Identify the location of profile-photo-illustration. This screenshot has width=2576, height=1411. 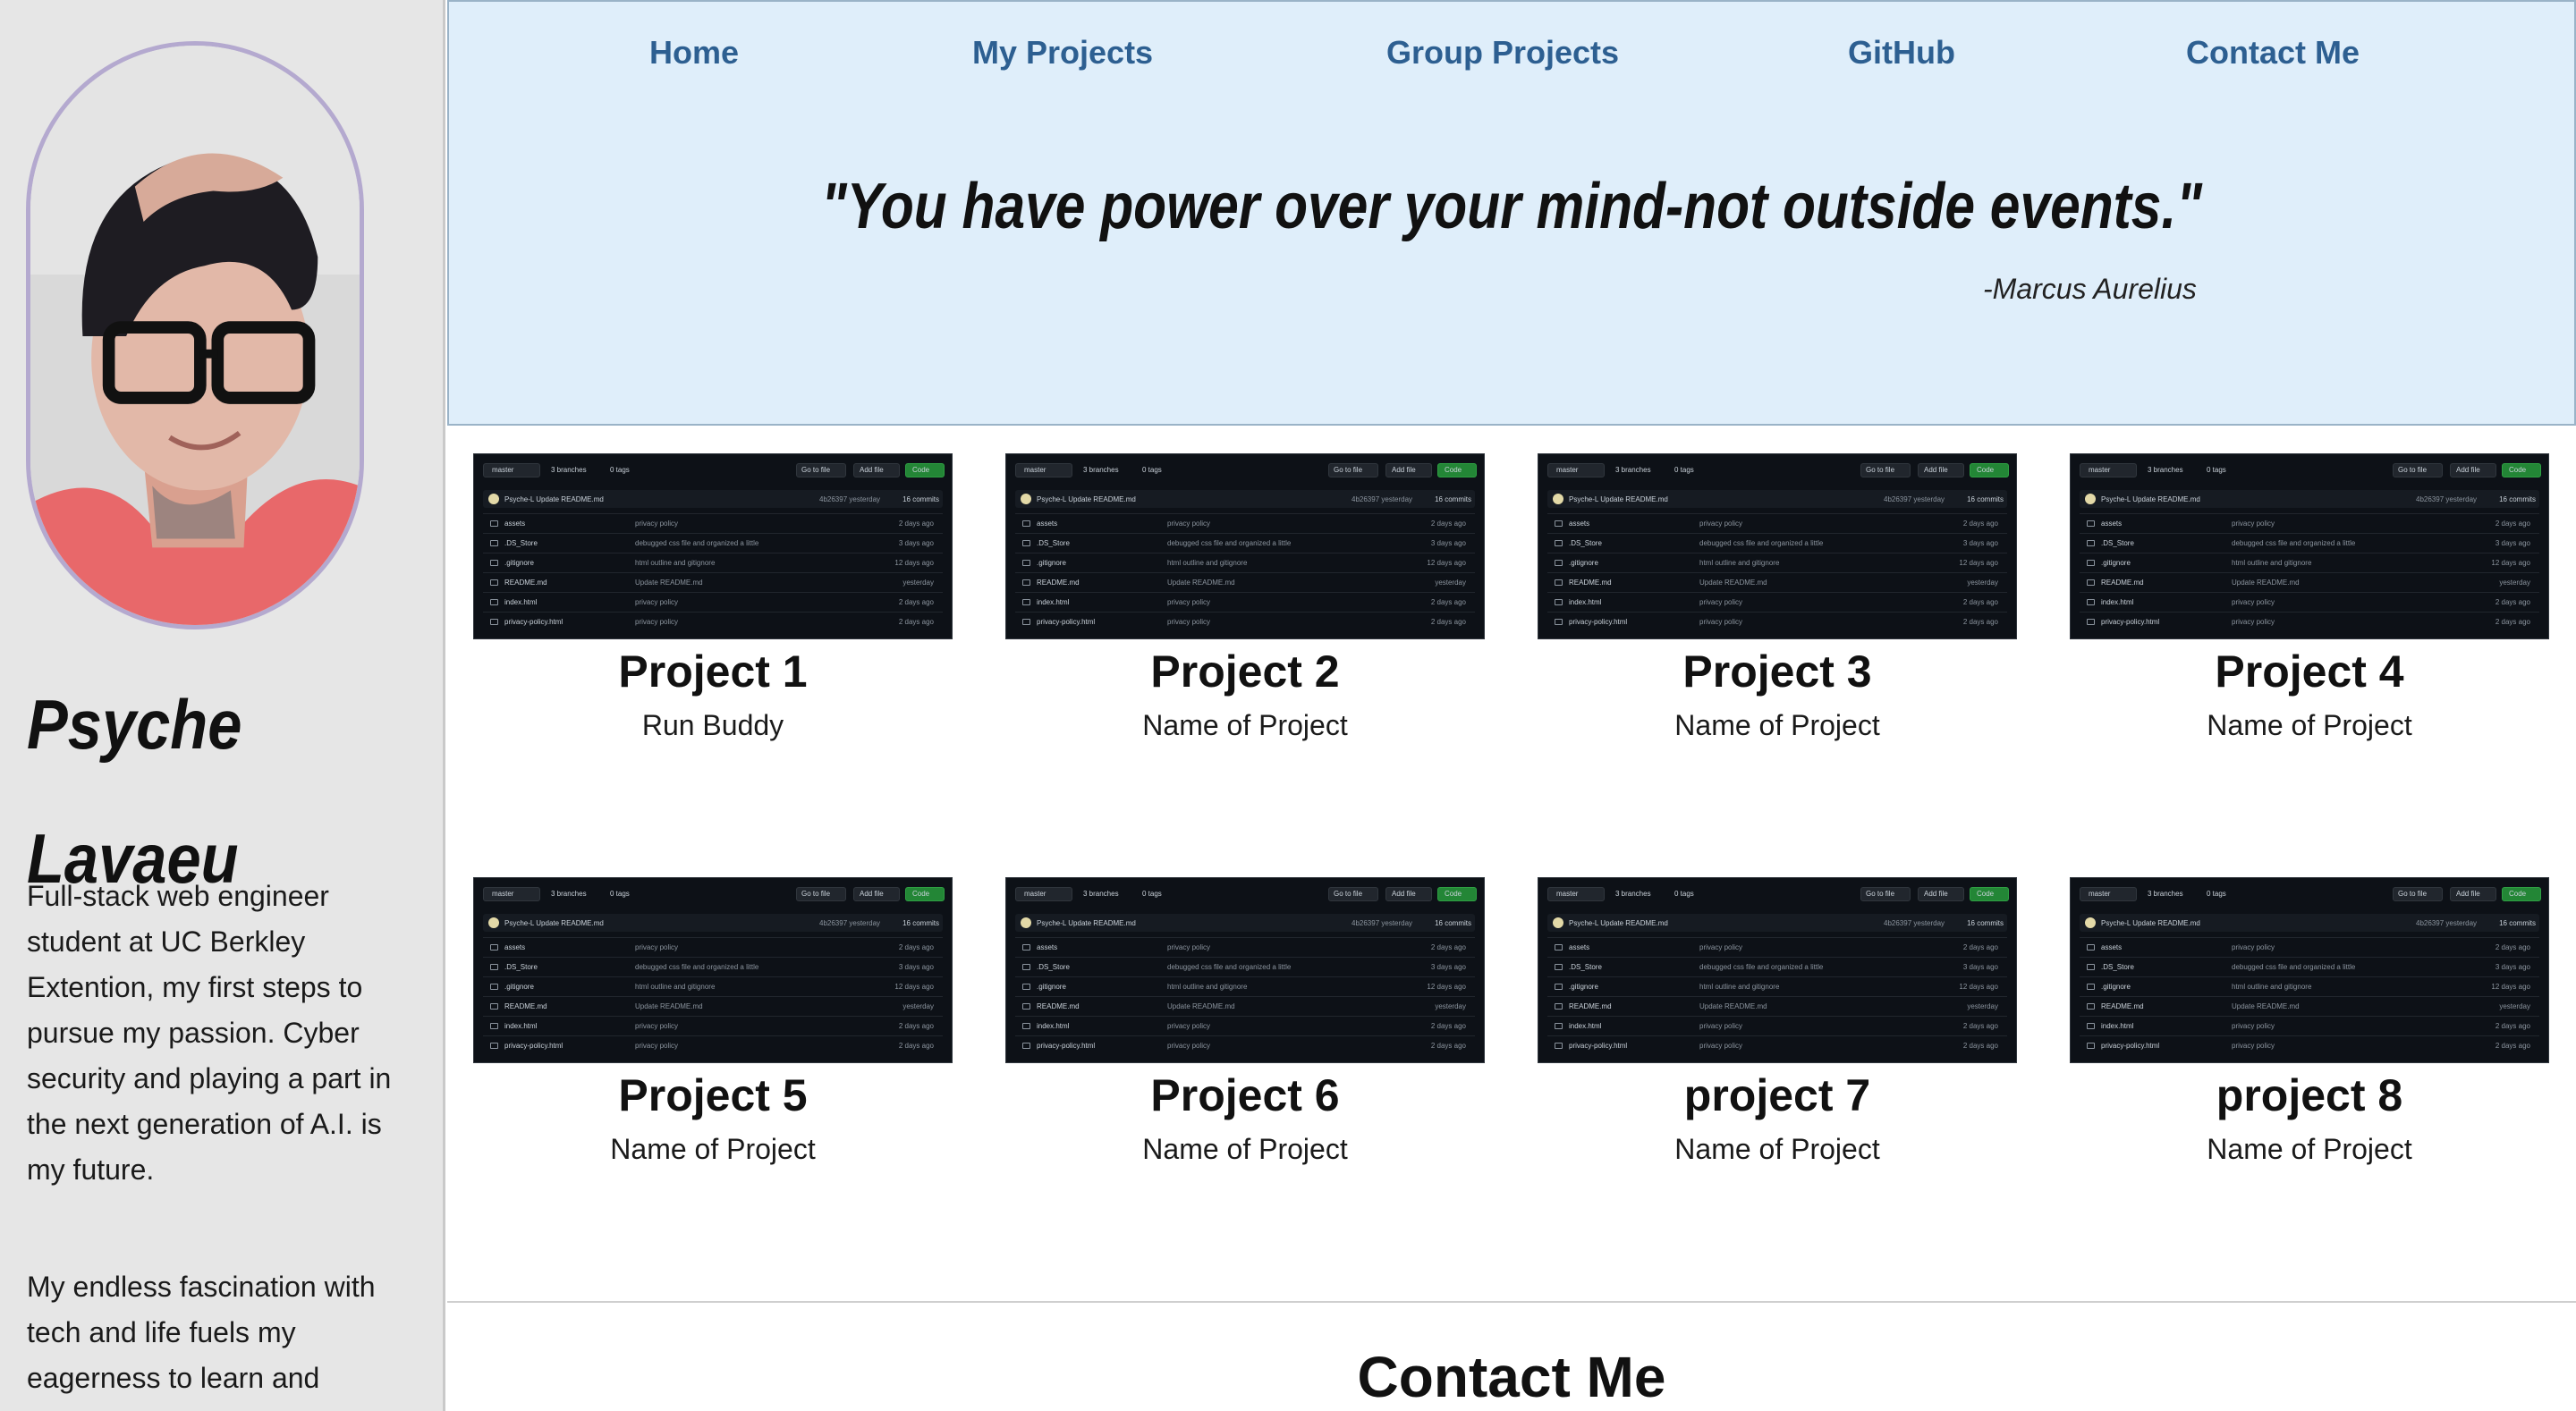
(195, 335).